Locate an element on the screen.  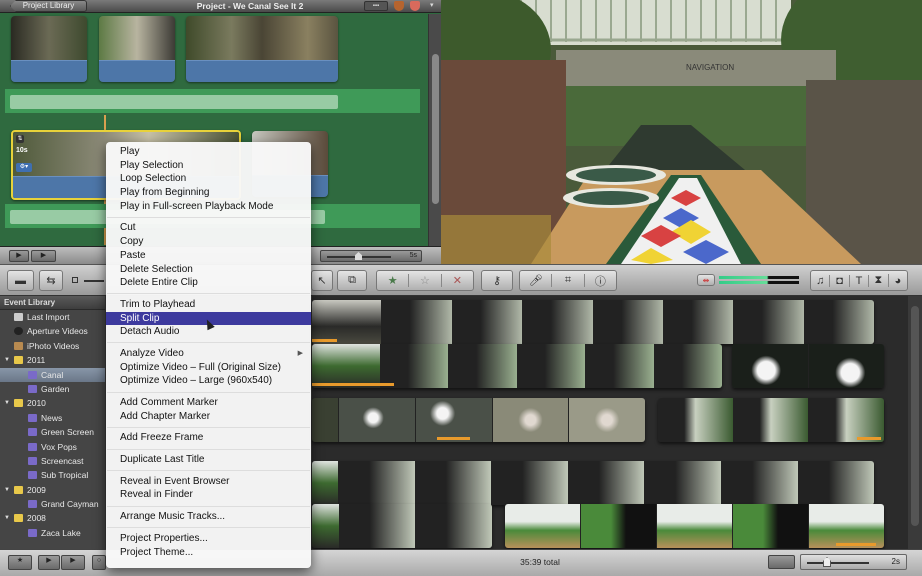
event-item-2008: ▼ 2008 is located at coordinates (52, 518).